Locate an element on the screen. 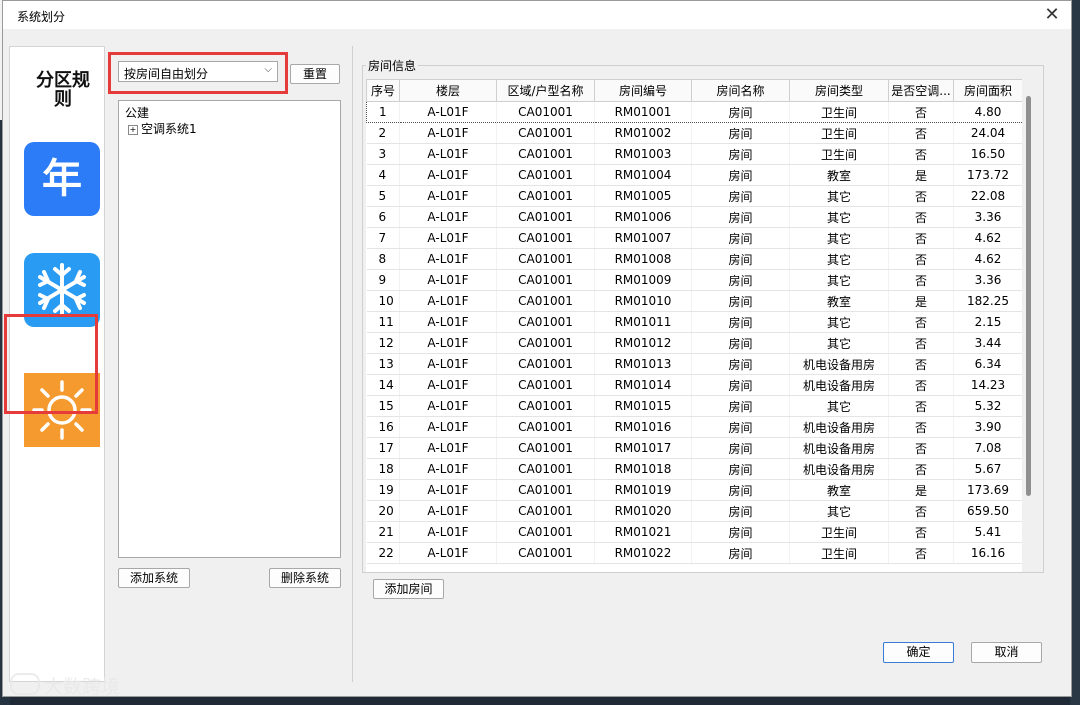  table-cell: 教室 is located at coordinates (839, 175).